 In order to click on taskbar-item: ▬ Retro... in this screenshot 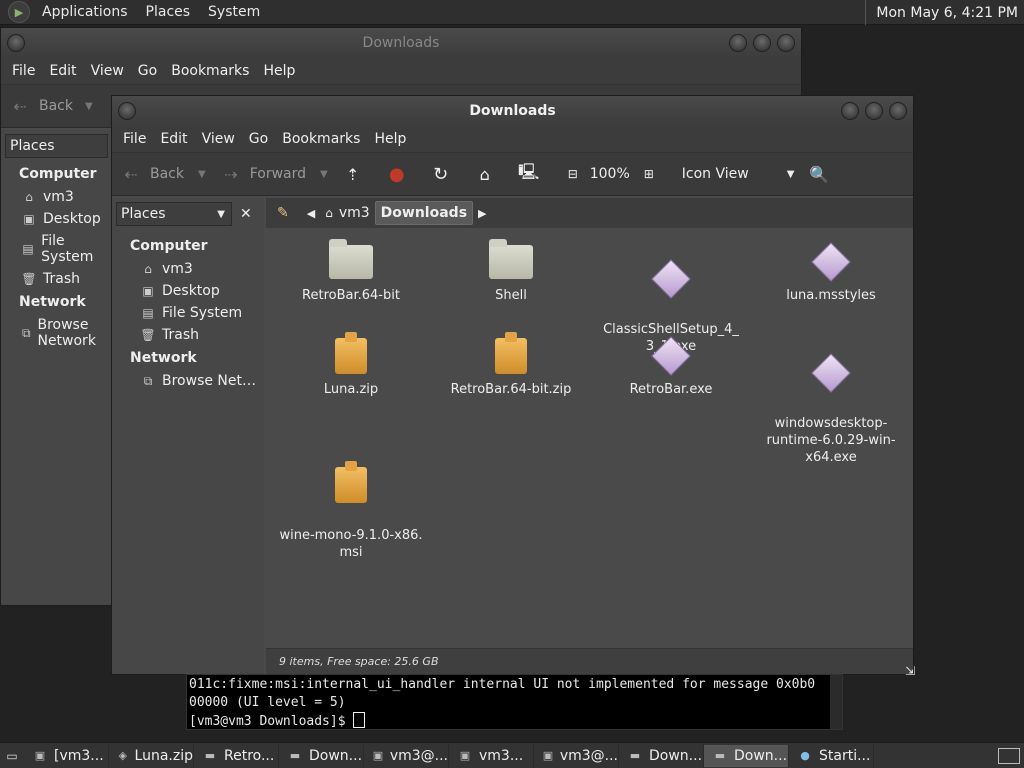, I will do `click(236, 755)`.